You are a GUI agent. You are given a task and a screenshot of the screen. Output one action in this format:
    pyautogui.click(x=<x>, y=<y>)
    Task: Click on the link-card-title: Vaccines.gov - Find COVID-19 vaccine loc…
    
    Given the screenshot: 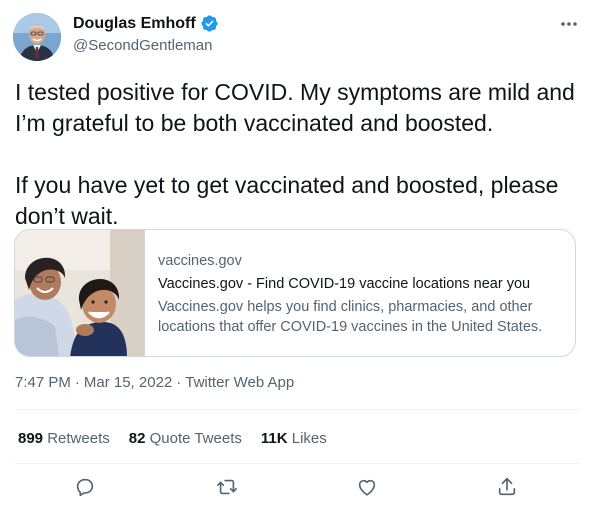 What is the action you would take?
    pyautogui.click(x=344, y=284)
    